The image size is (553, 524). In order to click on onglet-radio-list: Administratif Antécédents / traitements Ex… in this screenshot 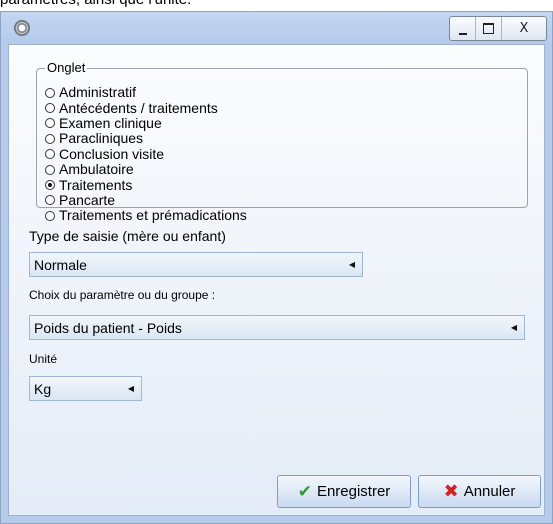, I will do `click(146, 154)`.